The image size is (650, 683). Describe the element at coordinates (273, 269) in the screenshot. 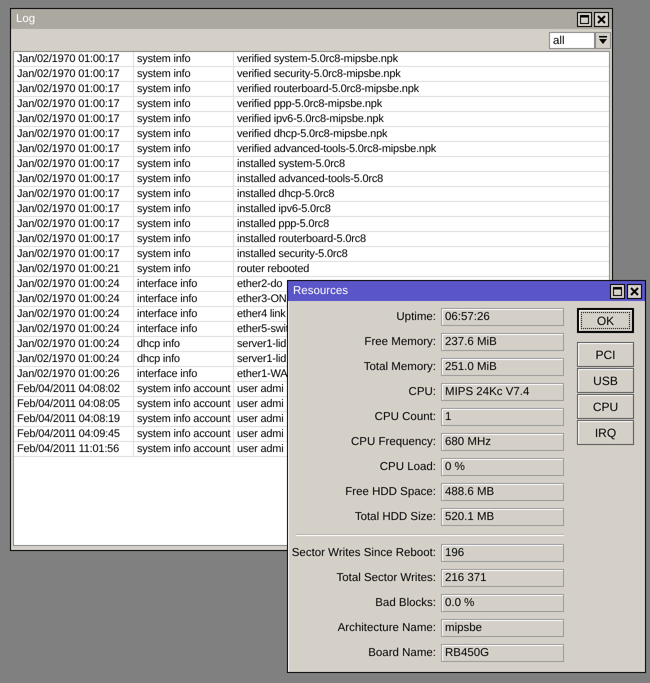

I see `table-cell: router rebooted` at that location.